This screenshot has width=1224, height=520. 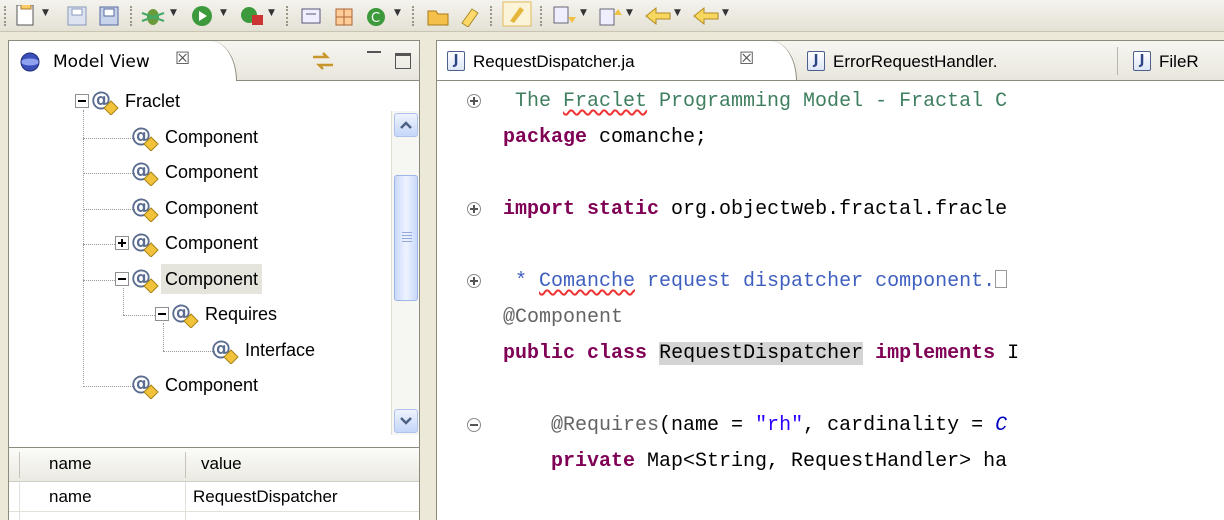 I want to click on code-line: @Component, so click(x=563, y=318).